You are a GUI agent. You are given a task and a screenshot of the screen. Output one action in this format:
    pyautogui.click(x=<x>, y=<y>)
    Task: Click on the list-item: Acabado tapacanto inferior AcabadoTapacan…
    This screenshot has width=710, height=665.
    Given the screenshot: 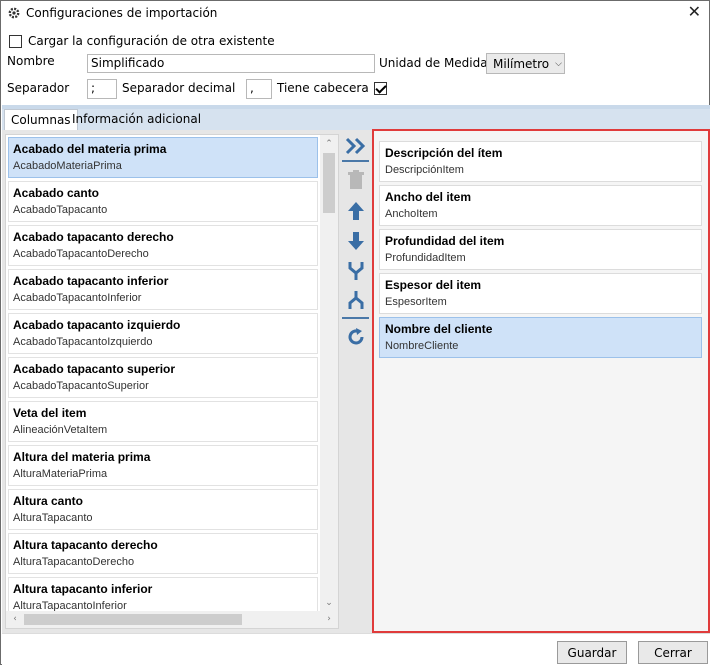 What is the action you would take?
    pyautogui.click(x=163, y=289)
    